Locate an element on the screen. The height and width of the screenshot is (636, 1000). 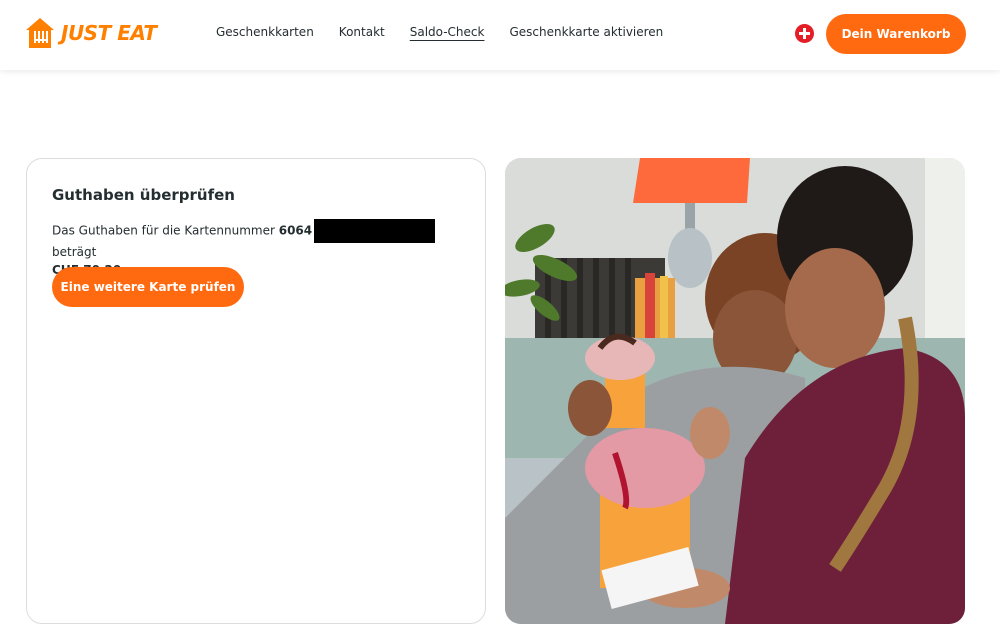
nav-geschenkkarte-aktivieren: Geschenkkarte aktivieren is located at coordinates (586, 32).